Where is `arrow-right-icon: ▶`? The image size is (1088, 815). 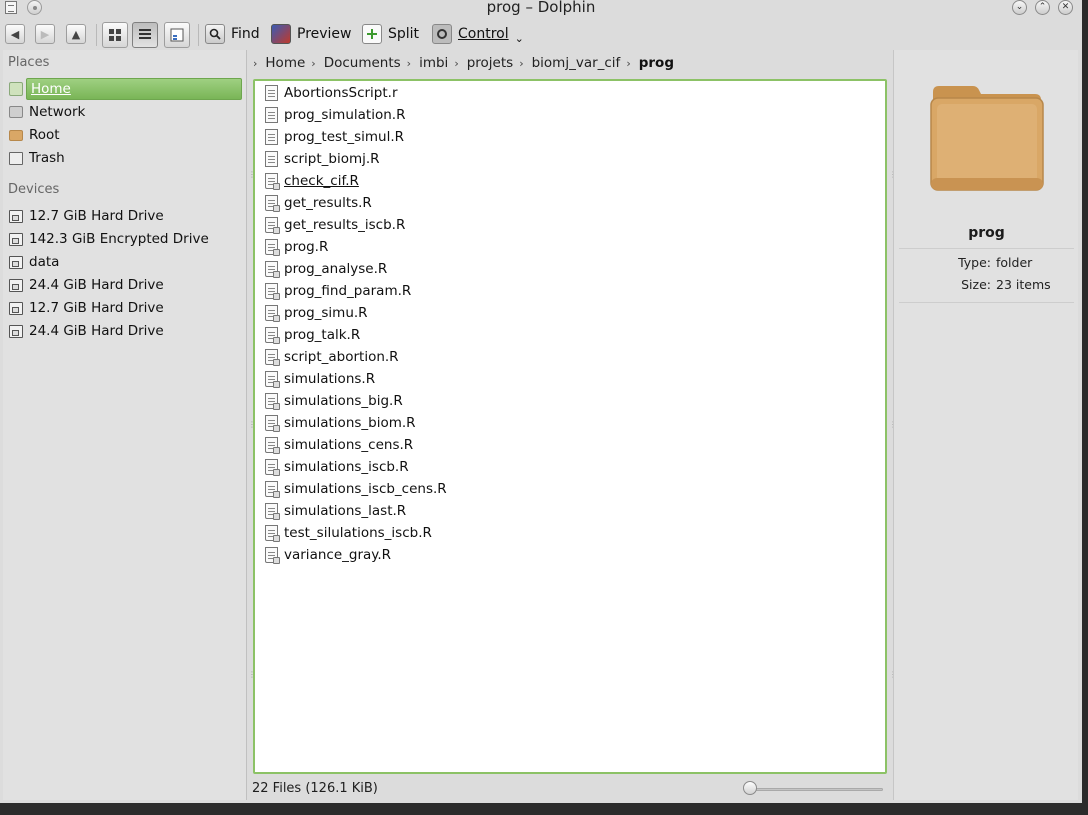 arrow-right-icon: ▶ is located at coordinates (45, 34).